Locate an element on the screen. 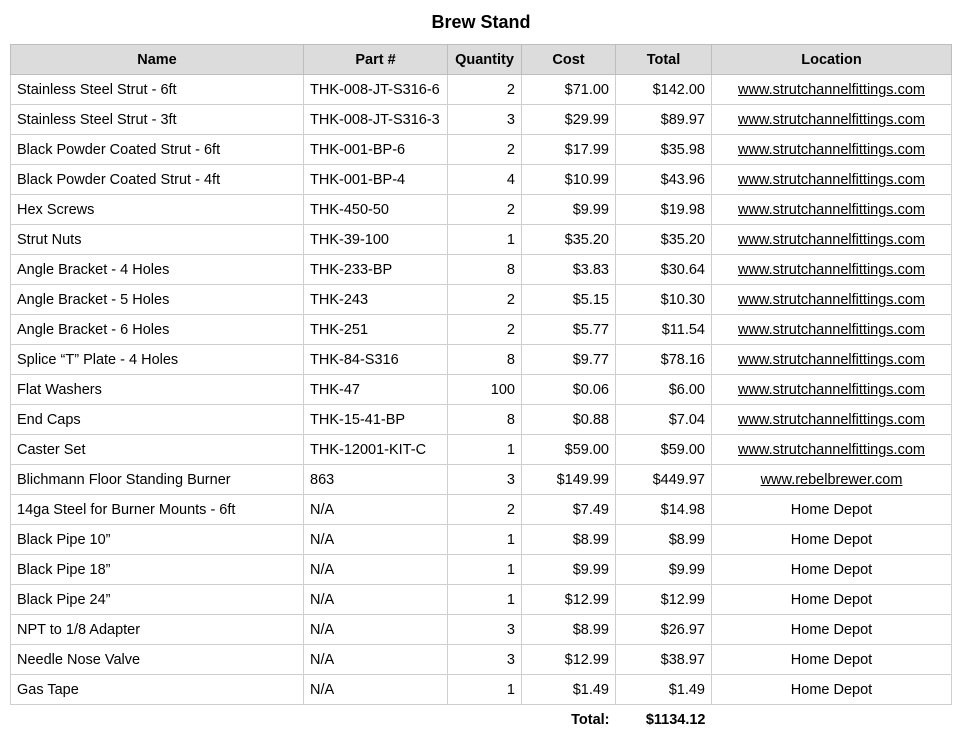 The height and width of the screenshot is (735, 962). cell-total: $10.30 is located at coordinates (664, 300).